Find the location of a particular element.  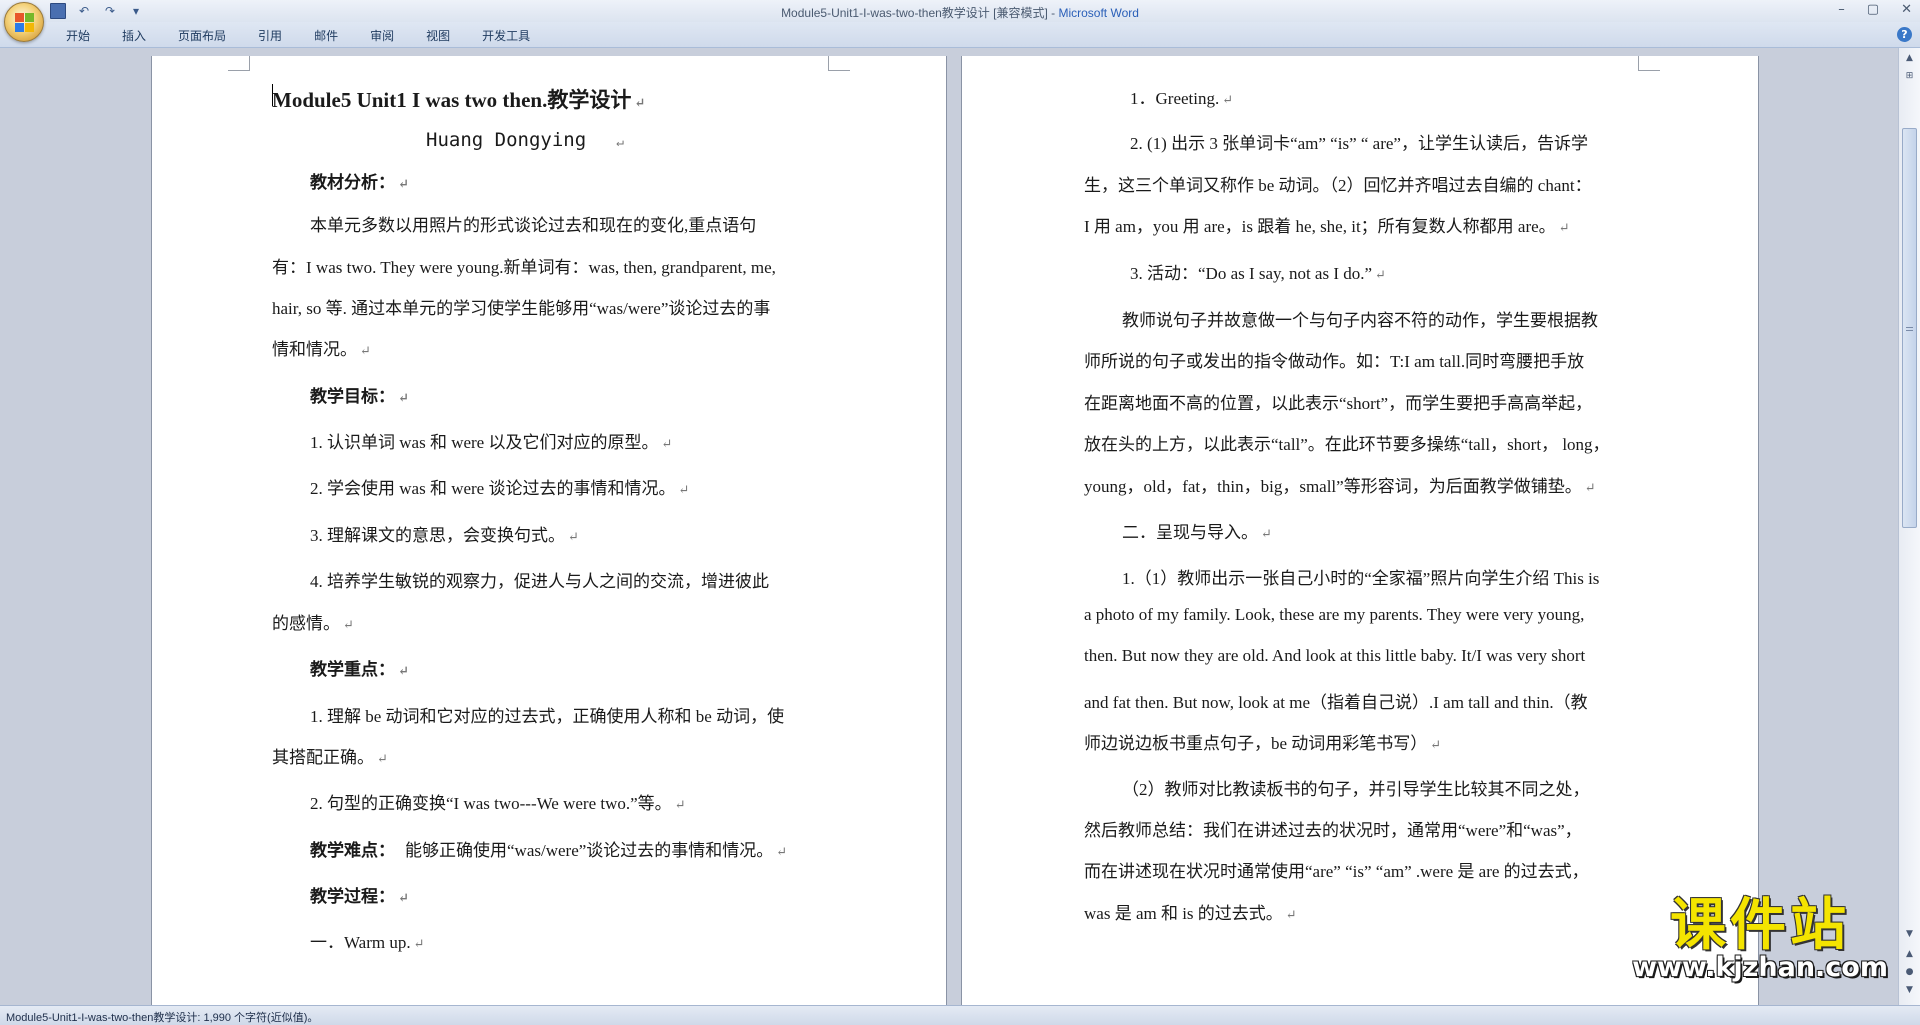

body-line: 在距离地面不高的位置，以此表示“short”，而学生要把手高高举起， is located at coordinates (1338, 403).